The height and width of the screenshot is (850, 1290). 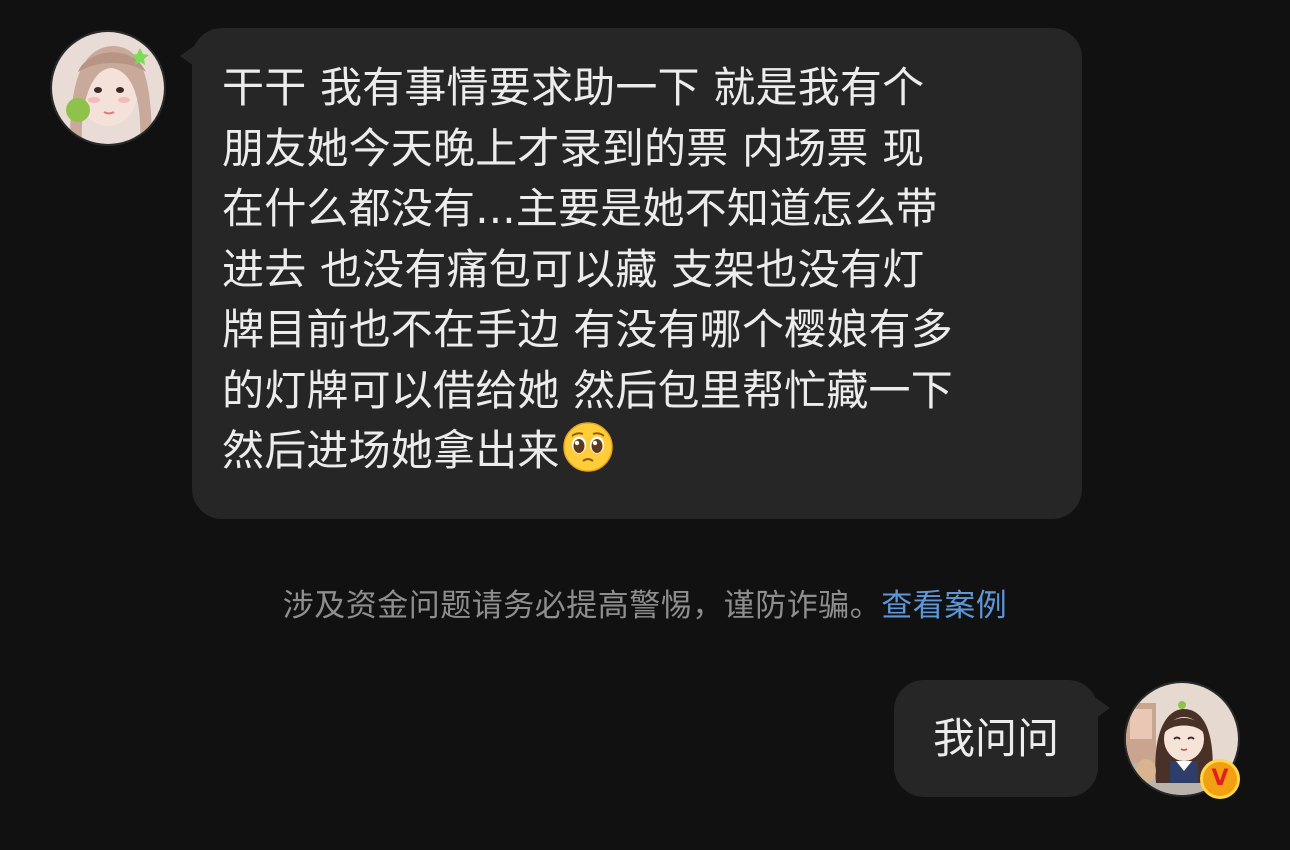 What do you see at coordinates (1220, 779) in the screenshot?
I see `vip-badge-icon: V` at bounding box center [1220, 779].